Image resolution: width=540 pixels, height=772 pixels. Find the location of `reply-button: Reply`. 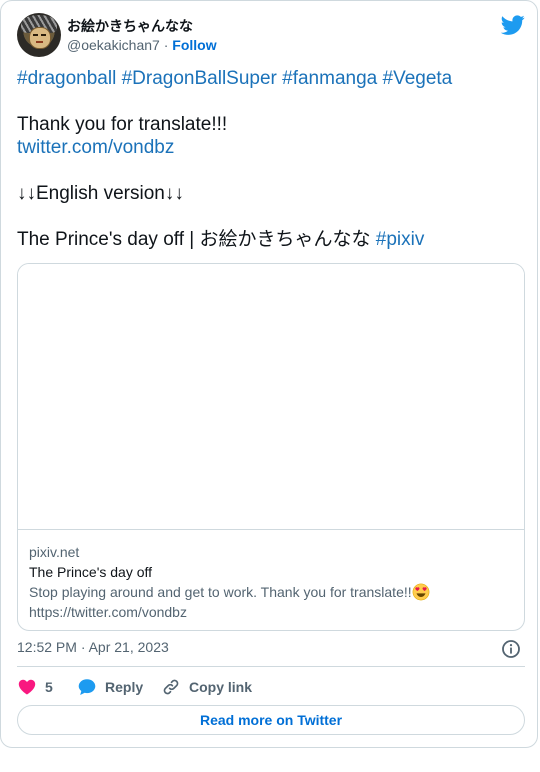

reply-button: Reply is located at coordinates (110, 687).